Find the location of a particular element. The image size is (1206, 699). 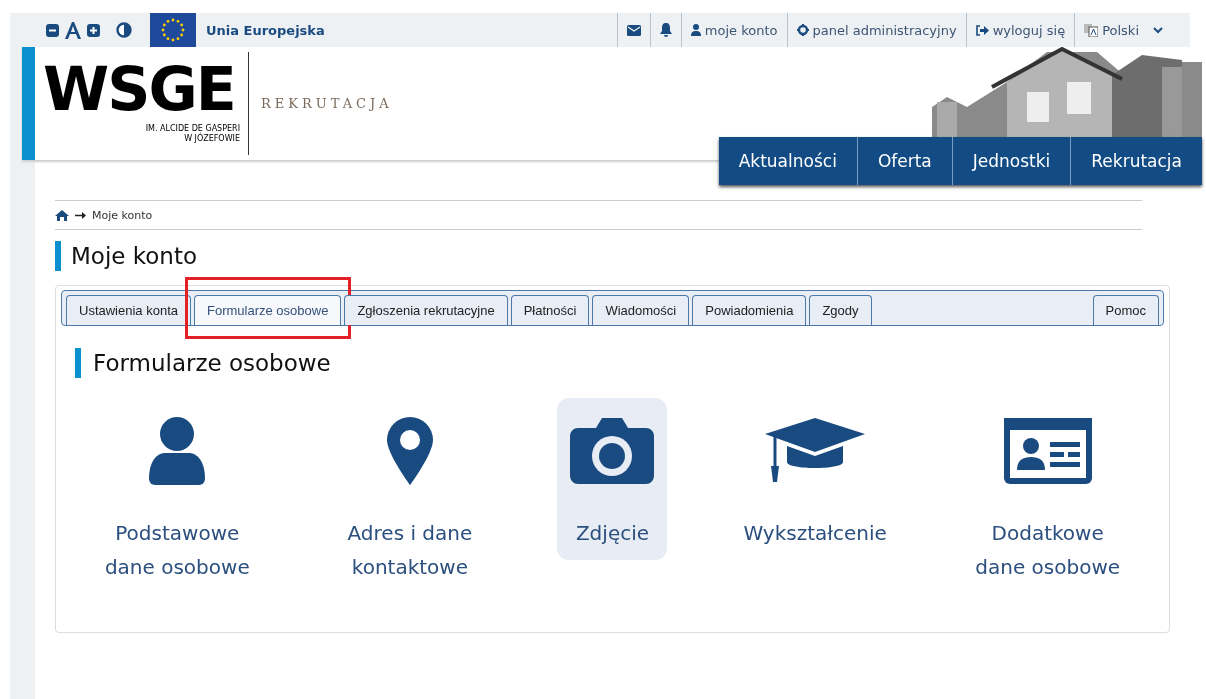

form-tile: Wykształcenie is located at coordinates (815, 479).